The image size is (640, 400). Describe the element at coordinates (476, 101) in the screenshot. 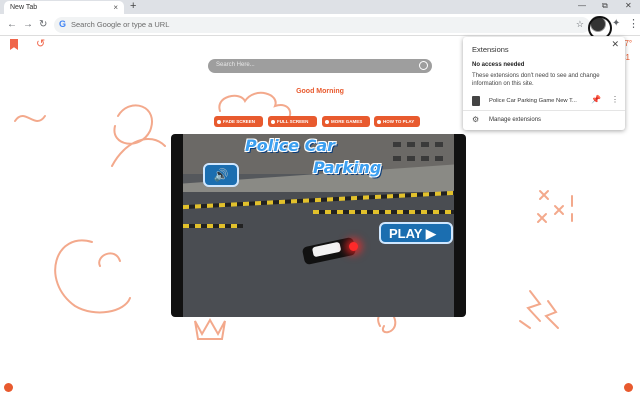

I see `extension-item-icon` at that location.